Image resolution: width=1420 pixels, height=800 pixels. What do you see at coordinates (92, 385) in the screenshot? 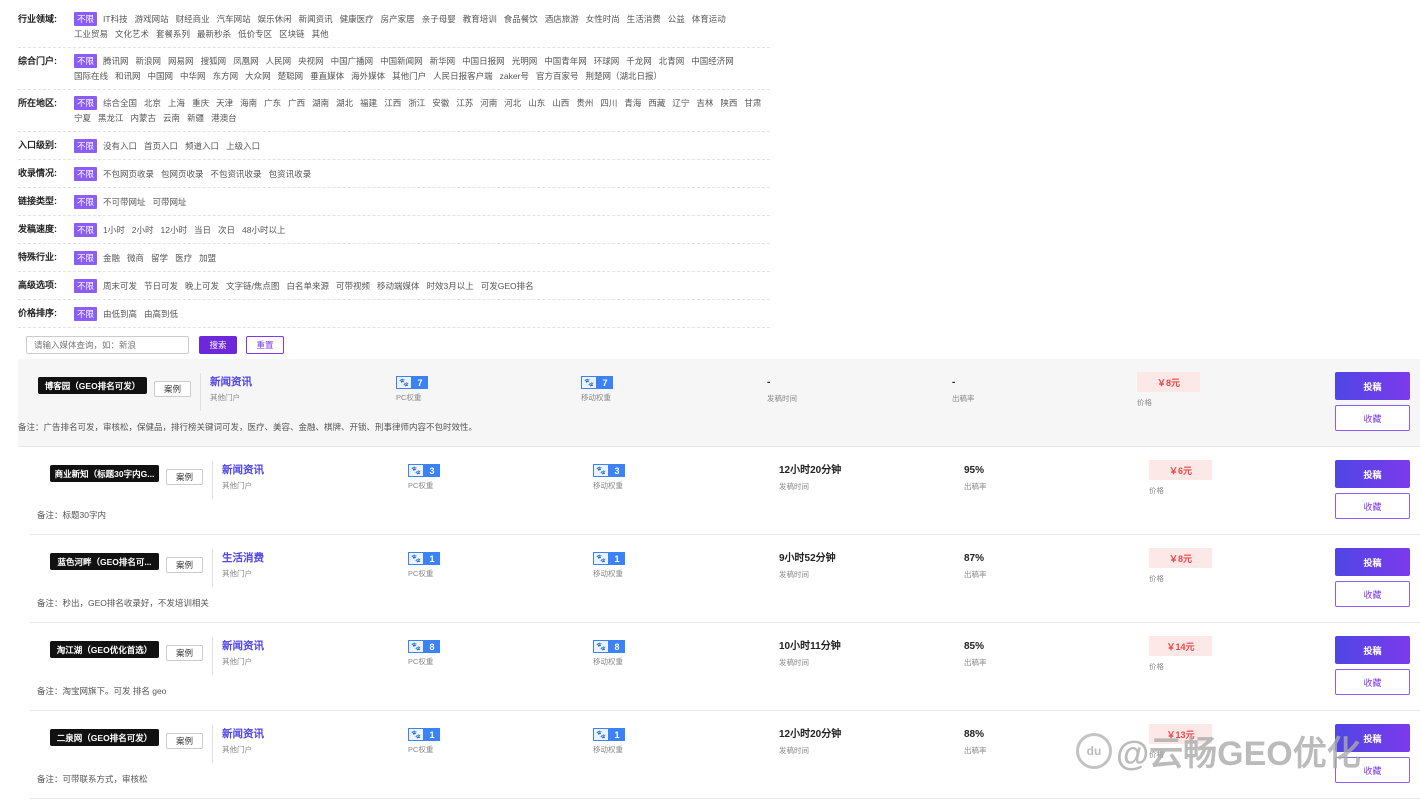
I see `media-name-badge: 博客园（GEO排名可发）` at bounding box center [92, 385].